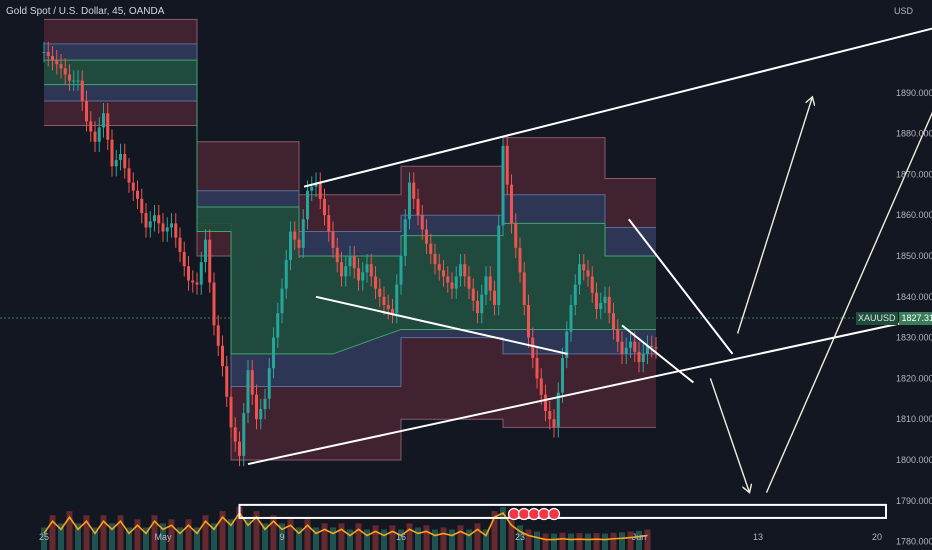 Image resolution: width=932 pixels, height=550 pixels. Describe the element at coordinates (914, 501) in the screenshot. I see `price-tick-label: 1790.000` at that location.